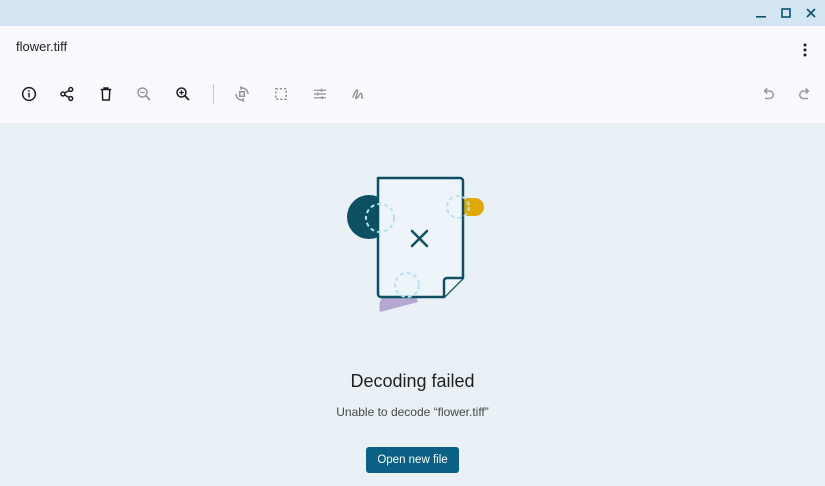  I want to click on undo-button, so click(768, 94).